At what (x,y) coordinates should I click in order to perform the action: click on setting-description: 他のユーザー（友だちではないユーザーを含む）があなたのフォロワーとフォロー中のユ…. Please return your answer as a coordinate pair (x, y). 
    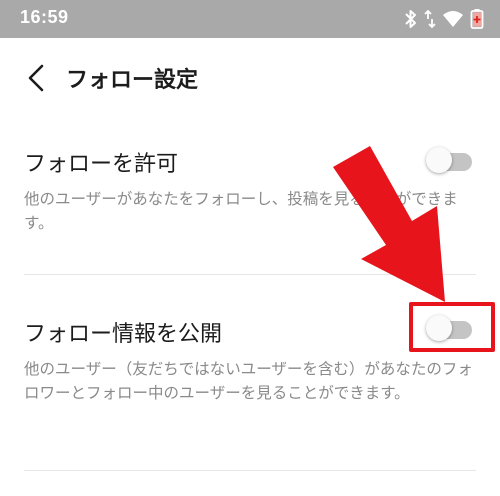
    Looking at the image, I should click on (248, 381).